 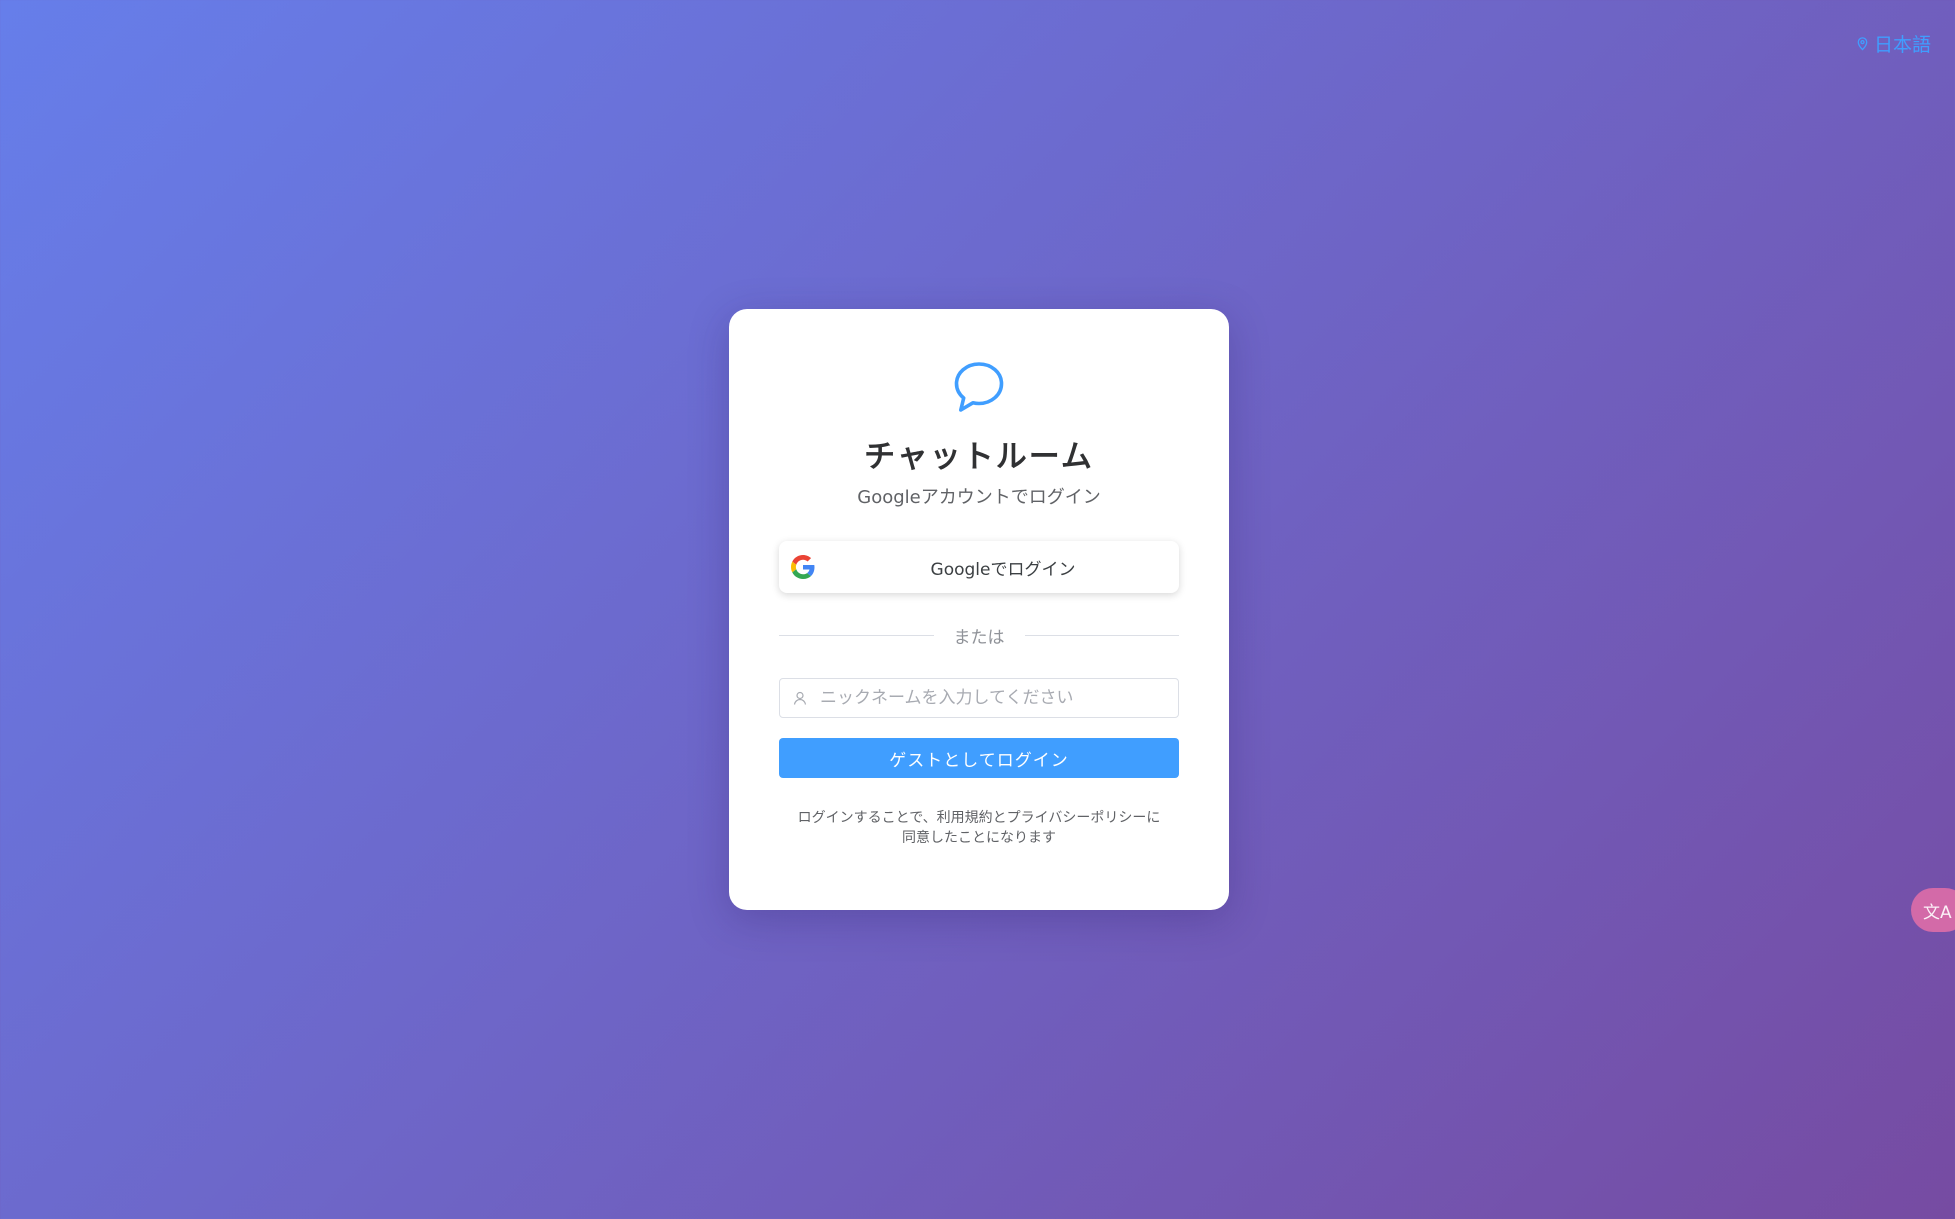 What do you see at coordinates (1937, 912) in the screenshot?
I see `translate-icon: 文A` at bounding box center [1937, 912].